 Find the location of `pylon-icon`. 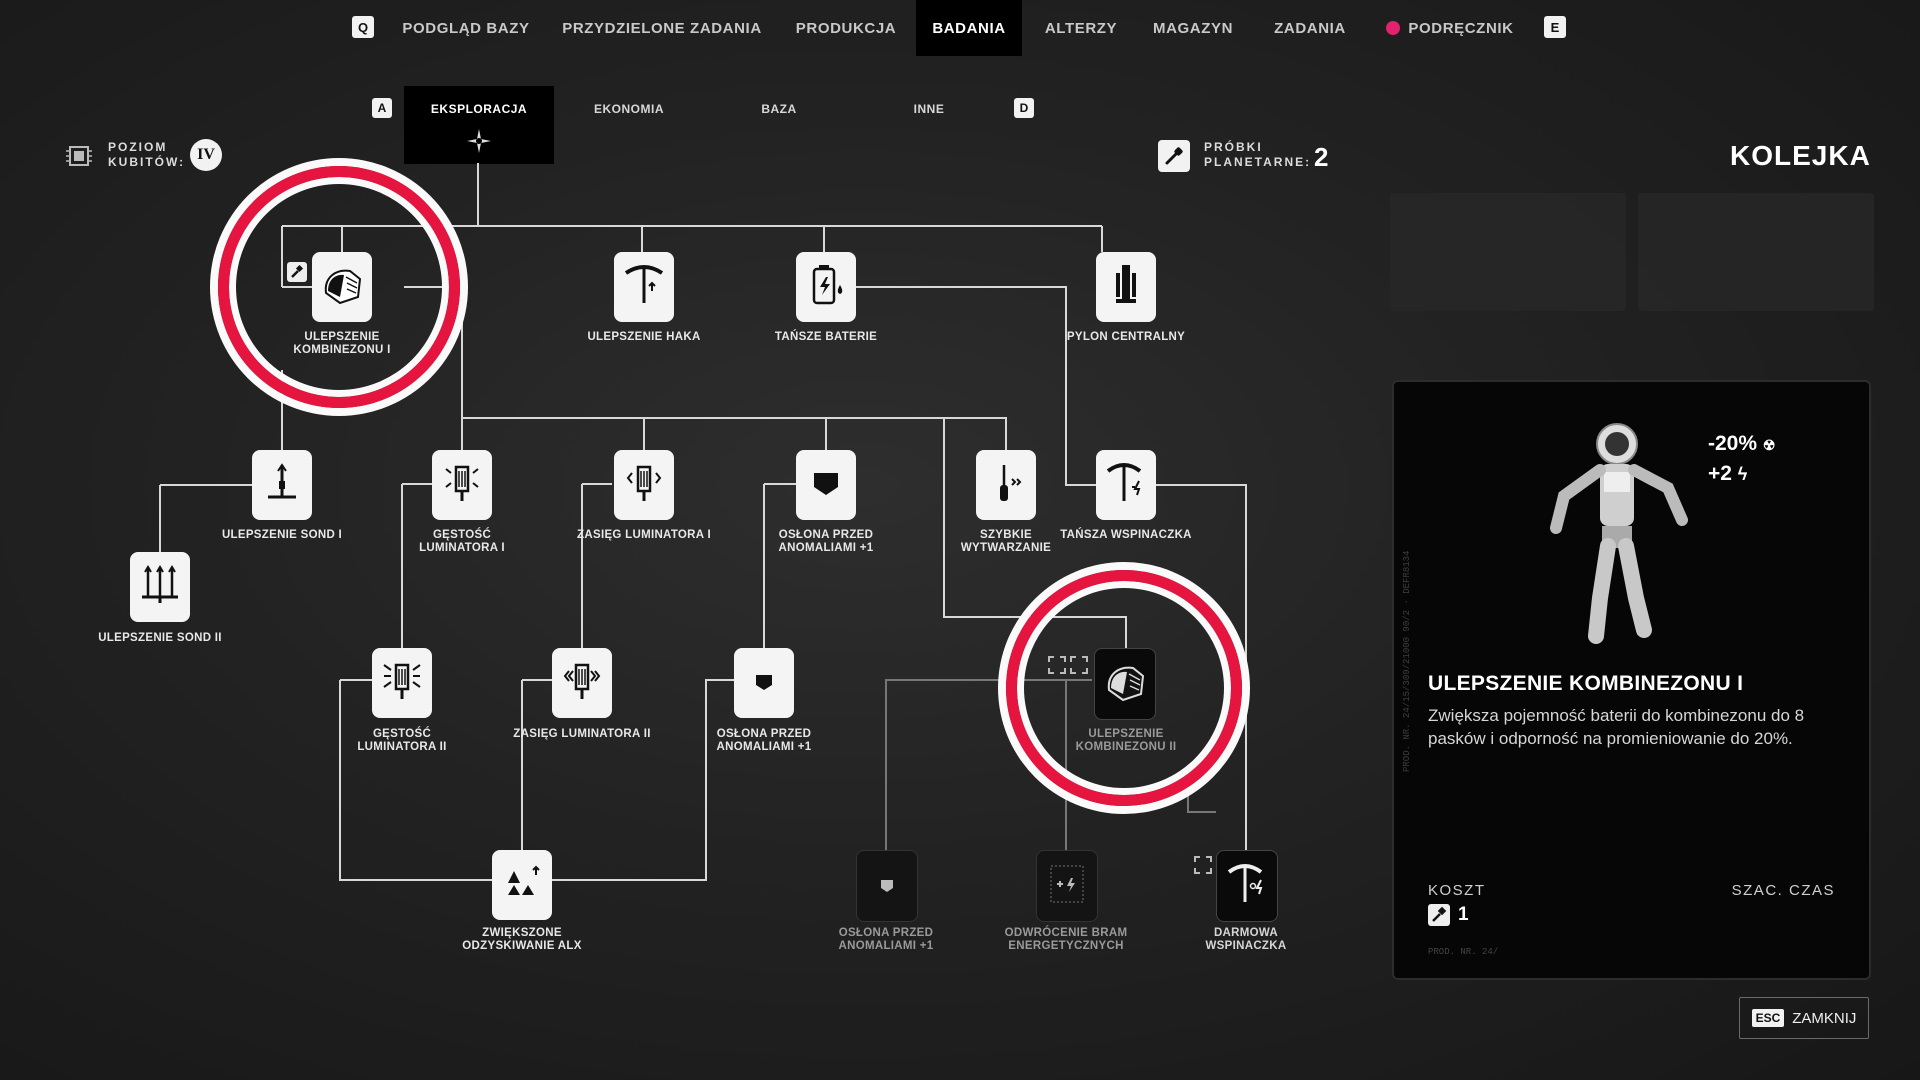

pylon-icon is located at coordinates (1126, 287).